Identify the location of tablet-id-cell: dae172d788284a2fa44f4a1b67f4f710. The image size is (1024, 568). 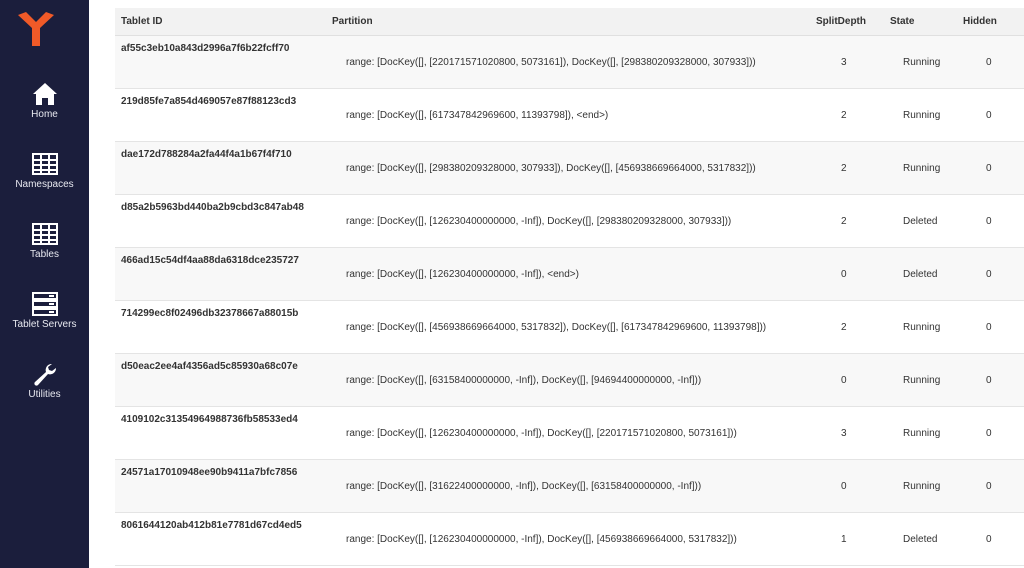
(223, 168).